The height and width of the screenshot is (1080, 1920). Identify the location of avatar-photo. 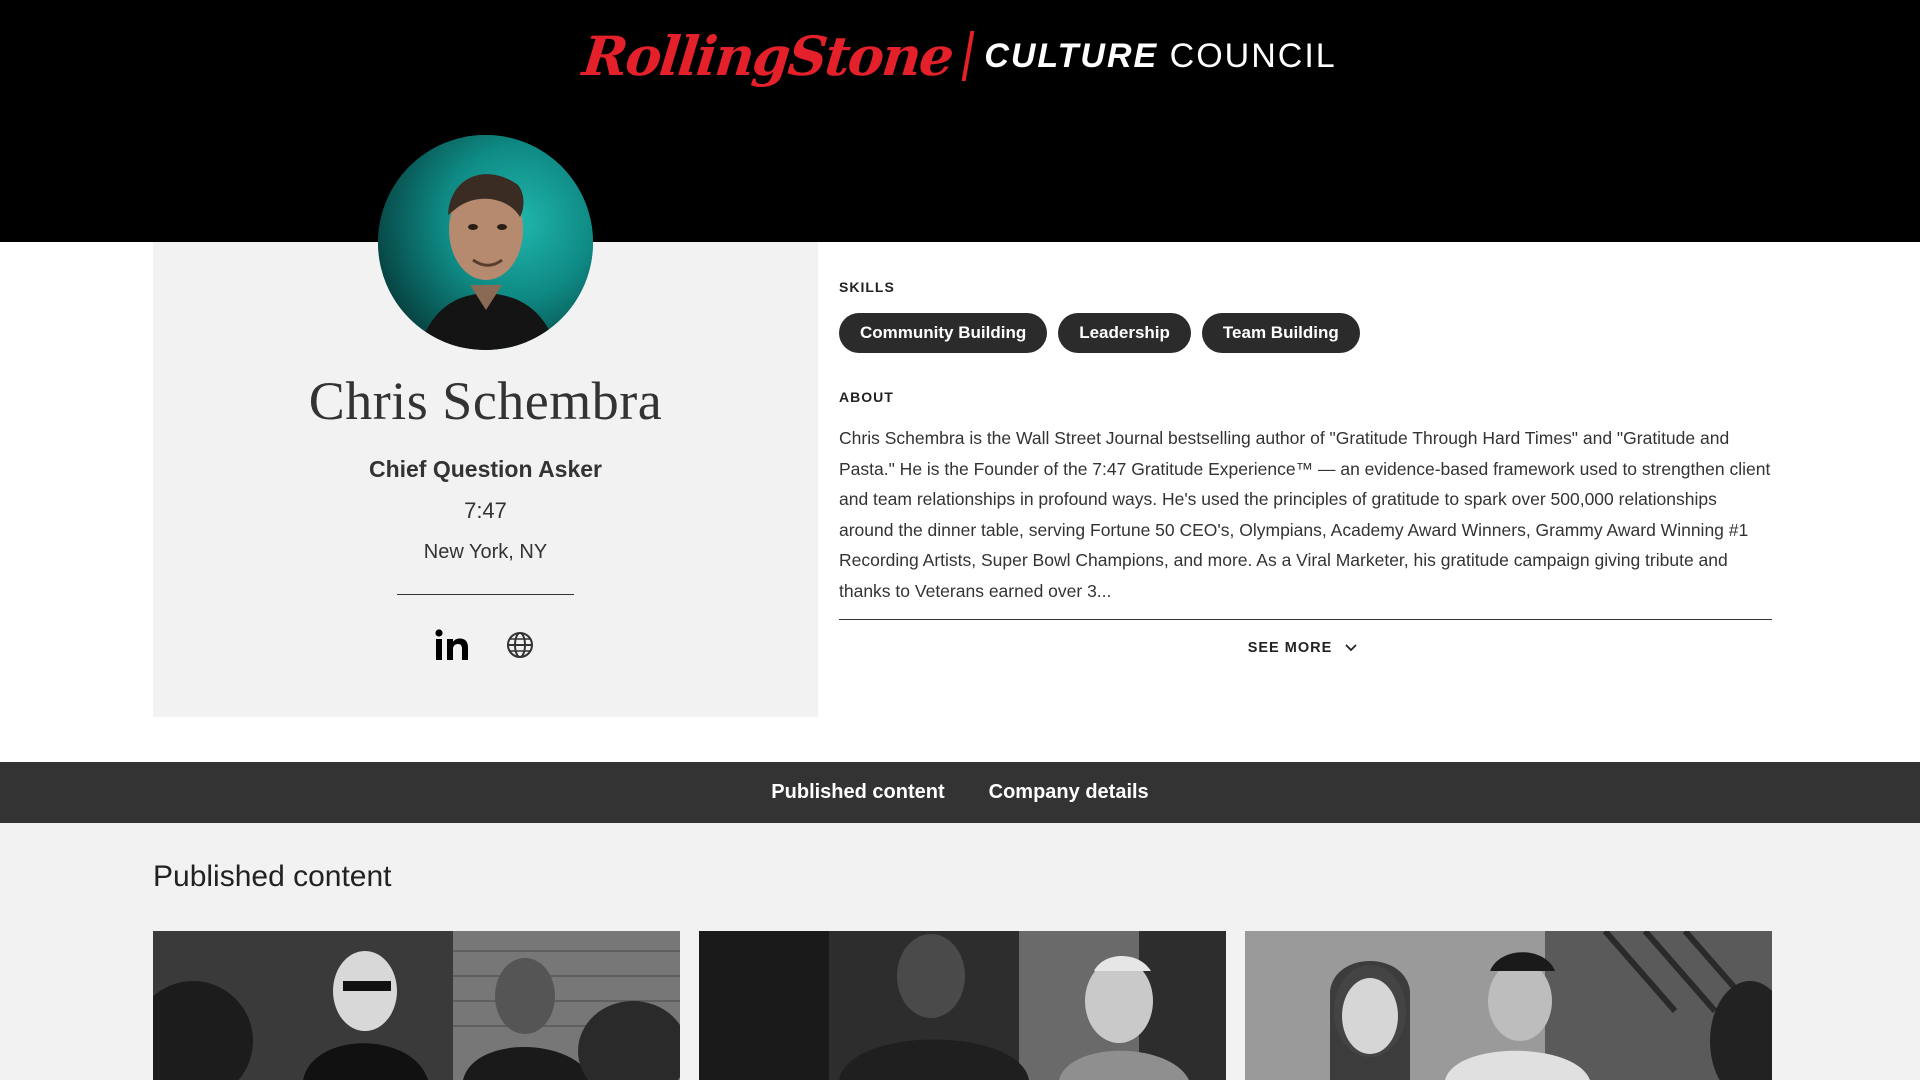
(485, 242).